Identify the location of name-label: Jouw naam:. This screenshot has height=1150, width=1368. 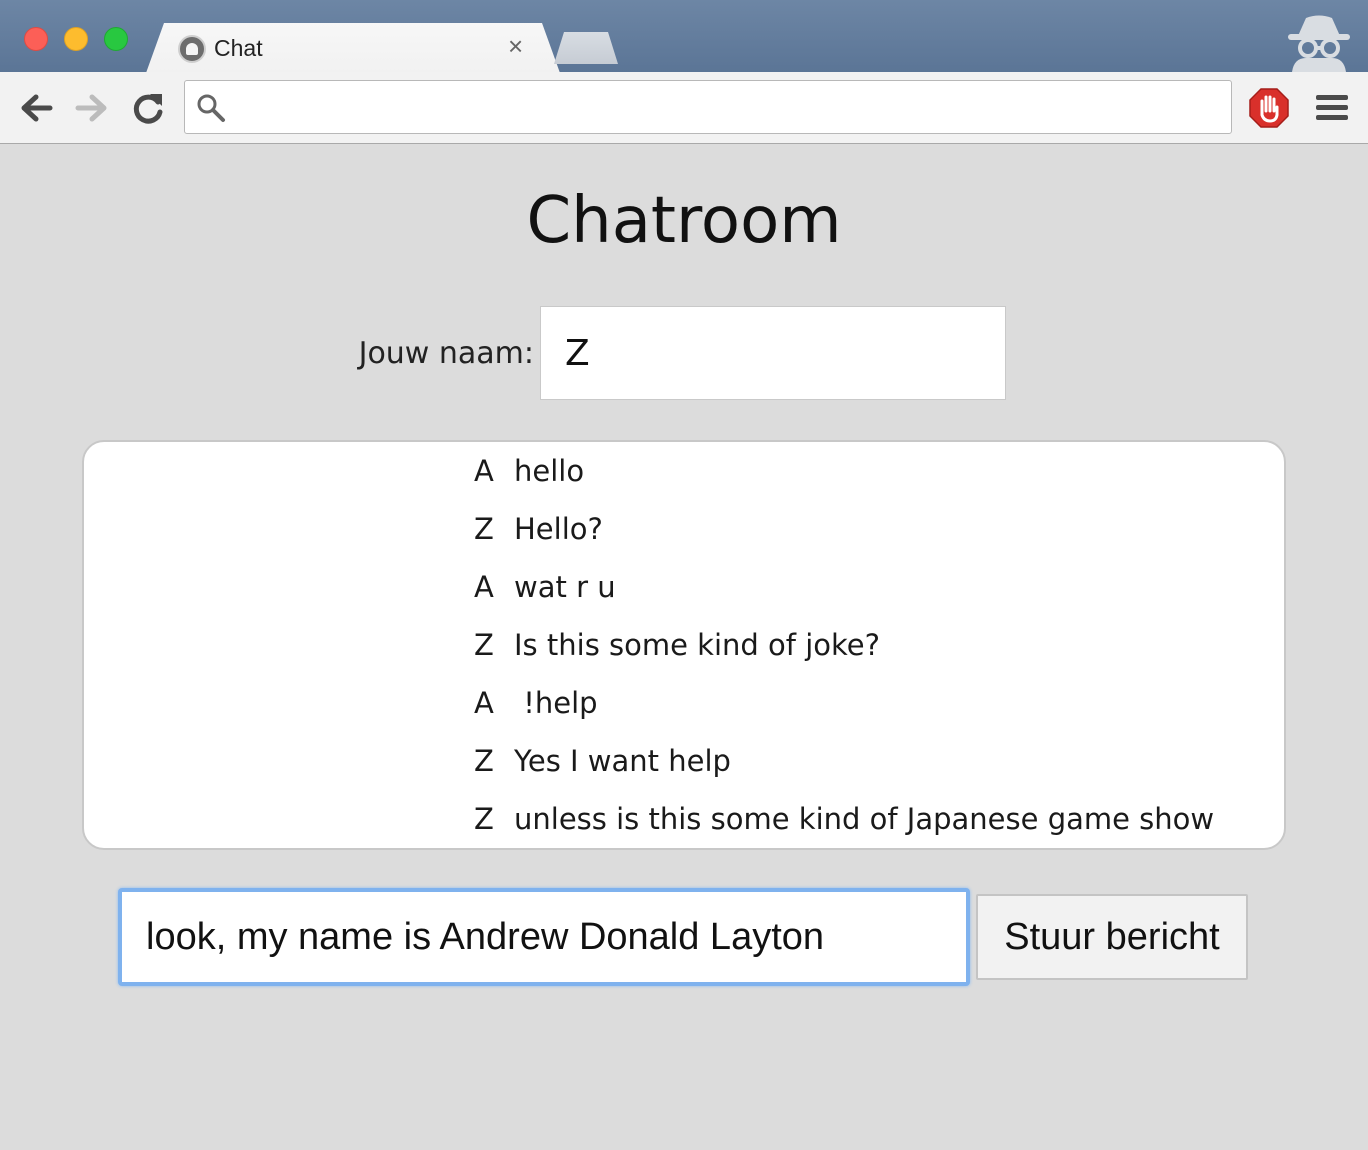
(446, 353).